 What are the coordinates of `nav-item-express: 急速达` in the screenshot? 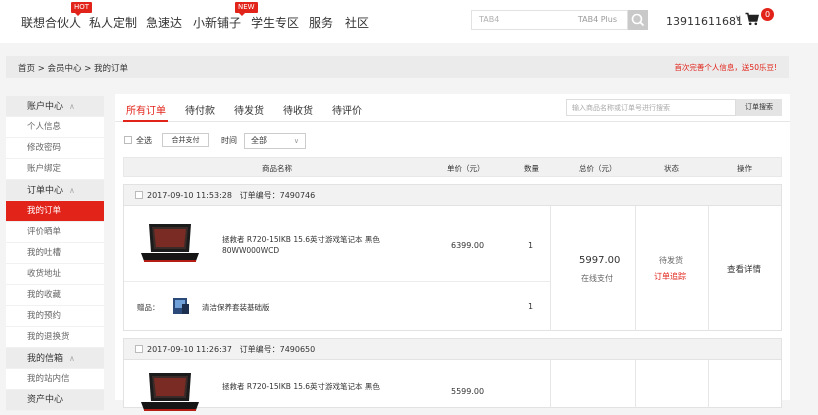 It's located at (164, 22).